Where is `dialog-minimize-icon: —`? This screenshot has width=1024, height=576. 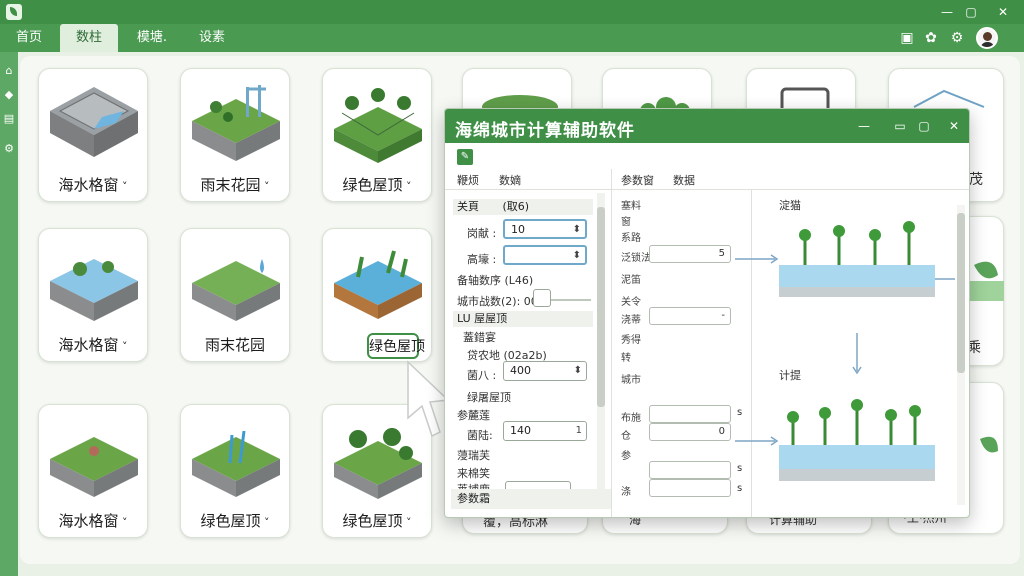
dialog-minimize-icon: — is located at coordinates (864, 126).